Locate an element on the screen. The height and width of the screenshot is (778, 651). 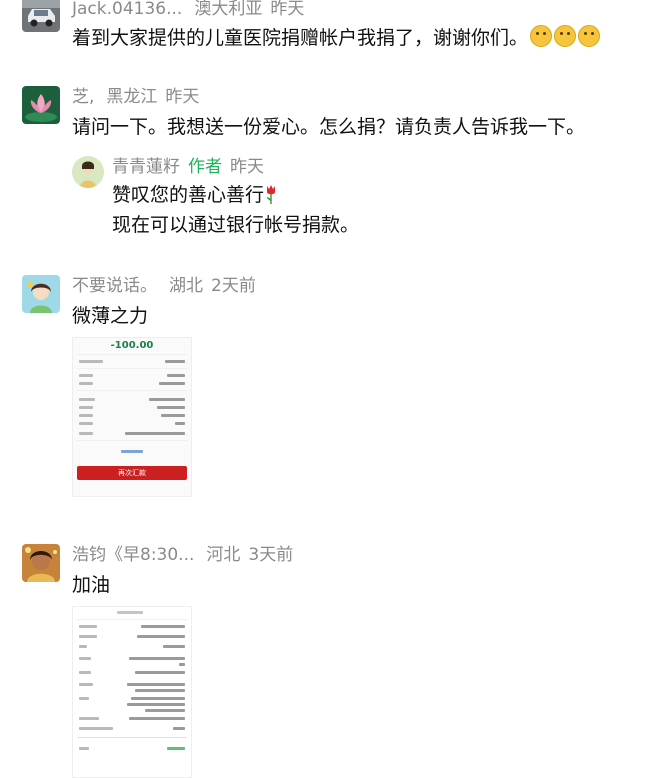
comment-meta: Jack.04136... 澳大利亚 昨天 is located at coordinates (188, 10).